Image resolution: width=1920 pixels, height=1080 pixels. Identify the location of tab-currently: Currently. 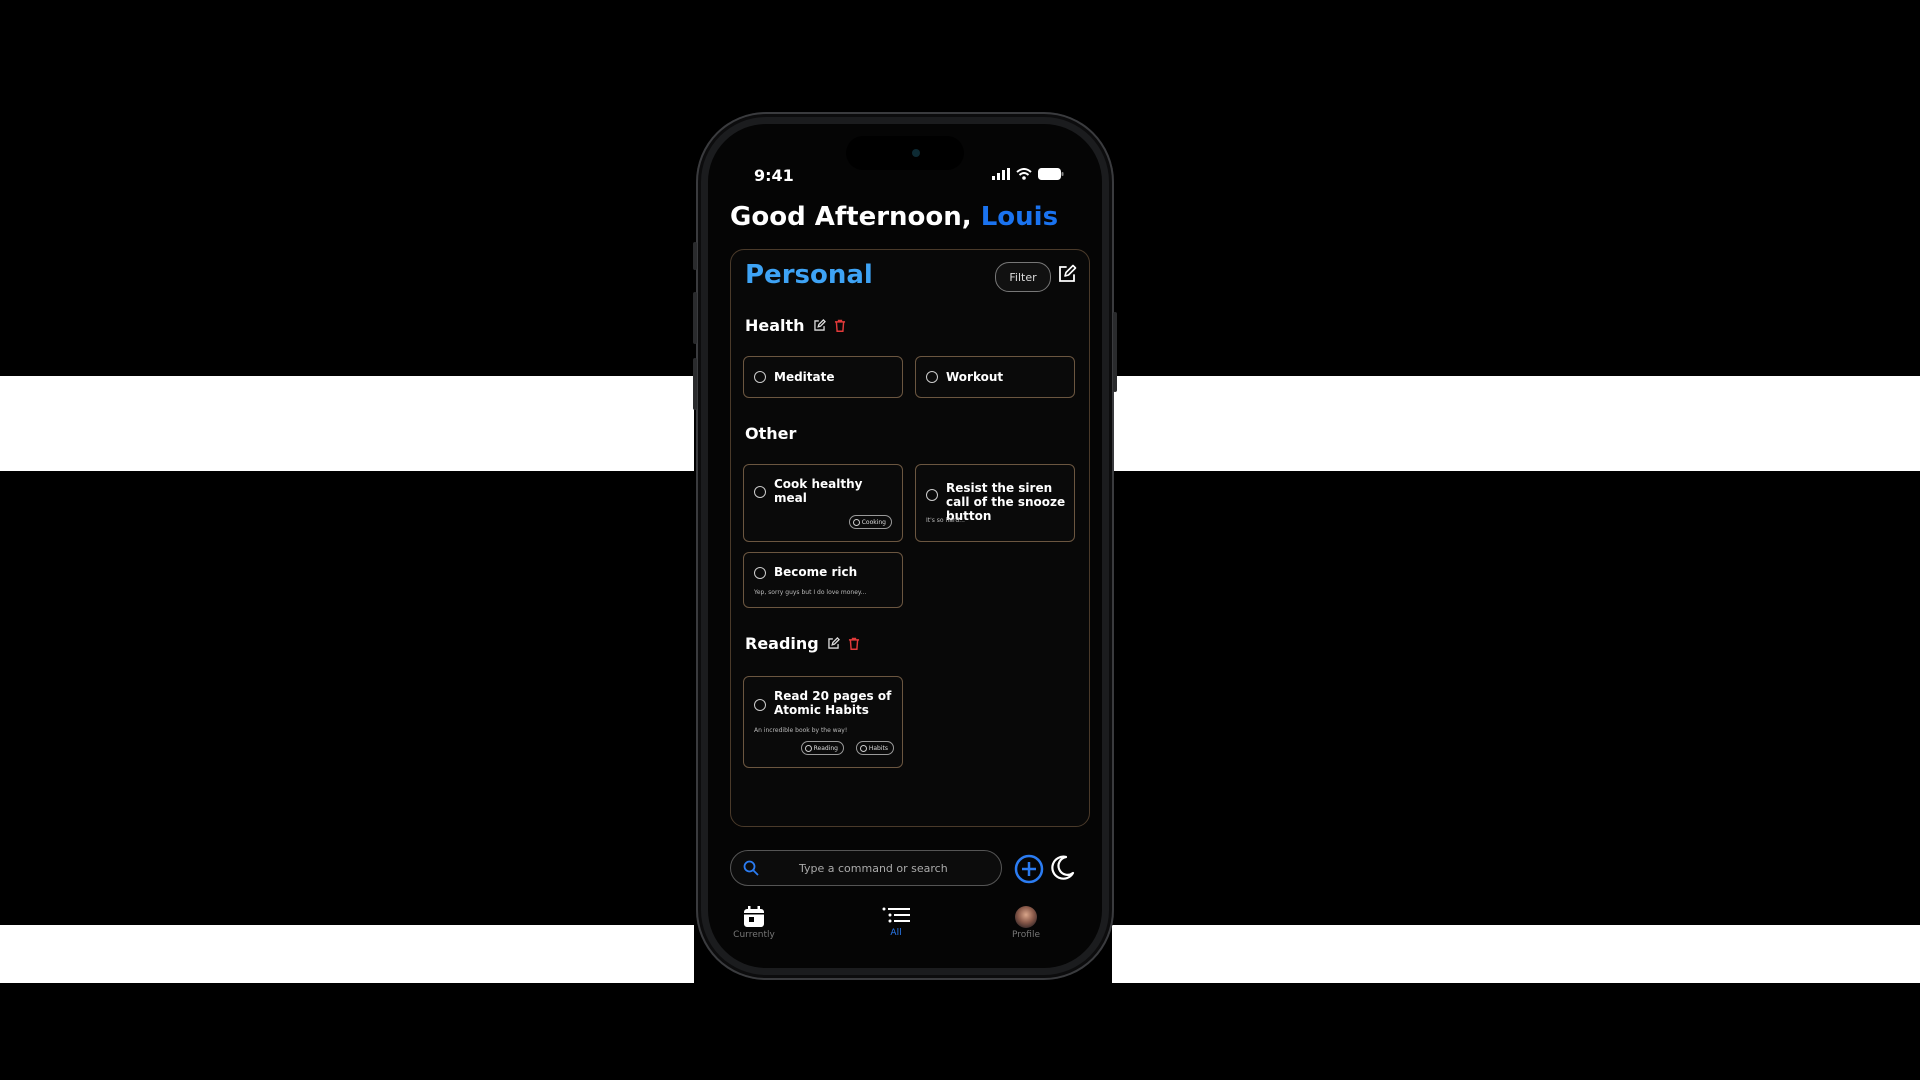
(754, 923).